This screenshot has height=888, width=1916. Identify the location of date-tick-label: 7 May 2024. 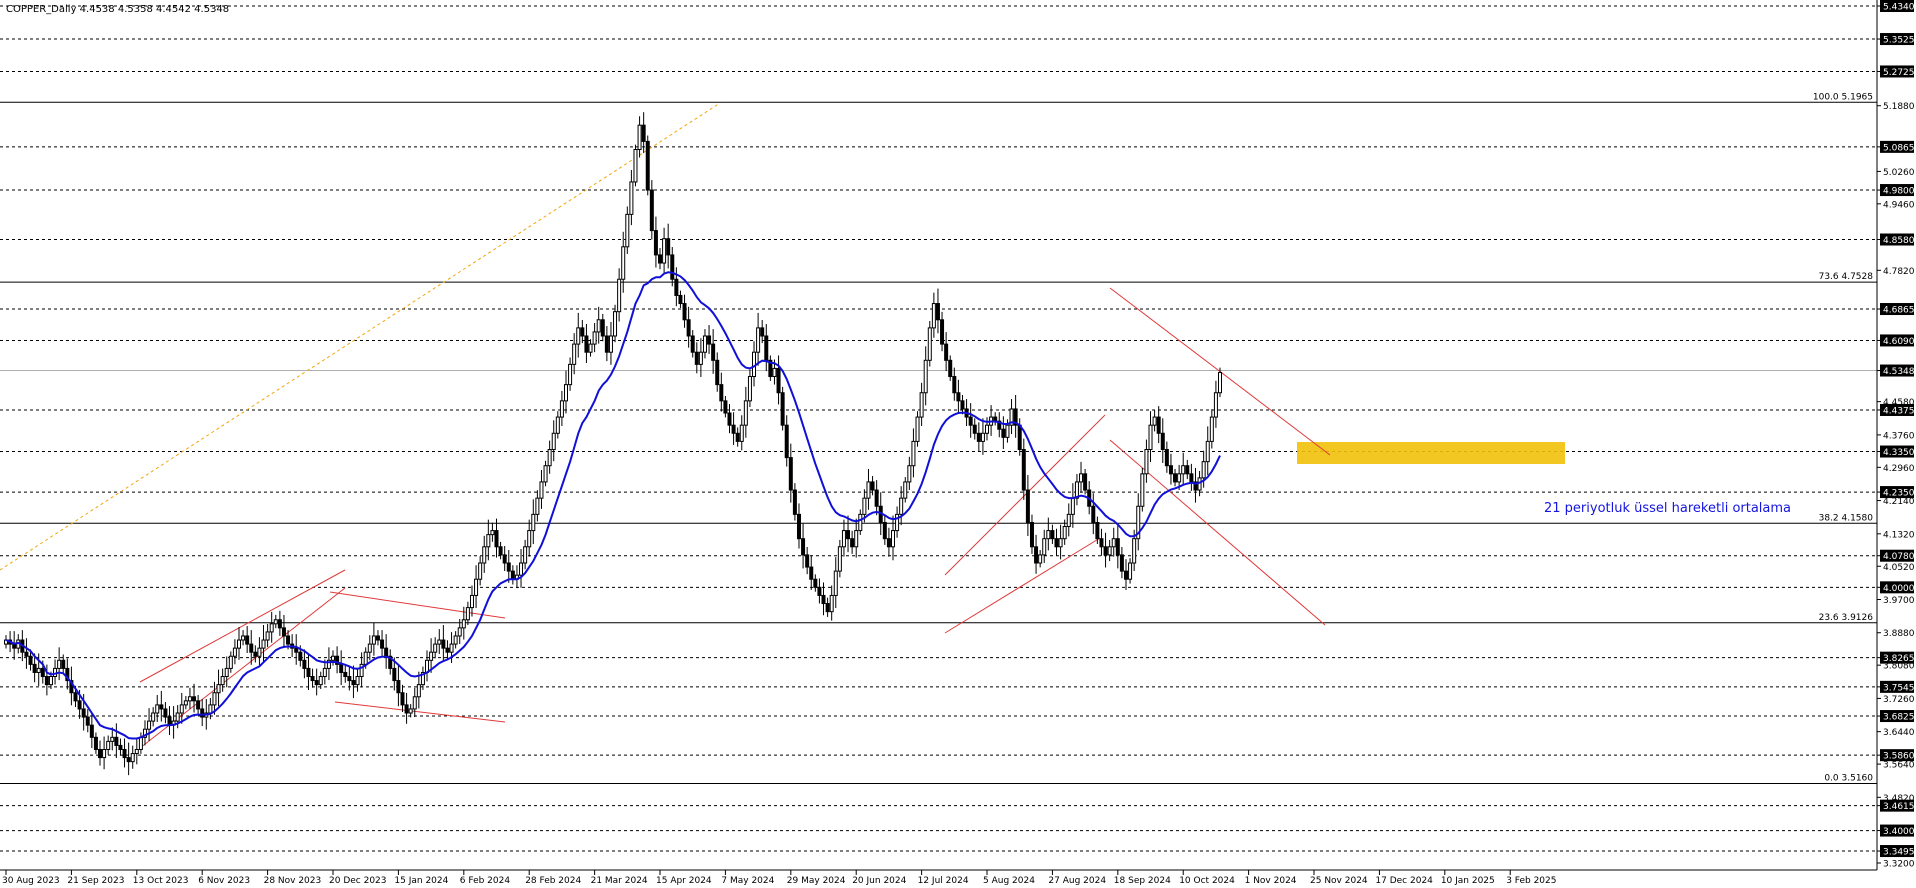
(747, 881).